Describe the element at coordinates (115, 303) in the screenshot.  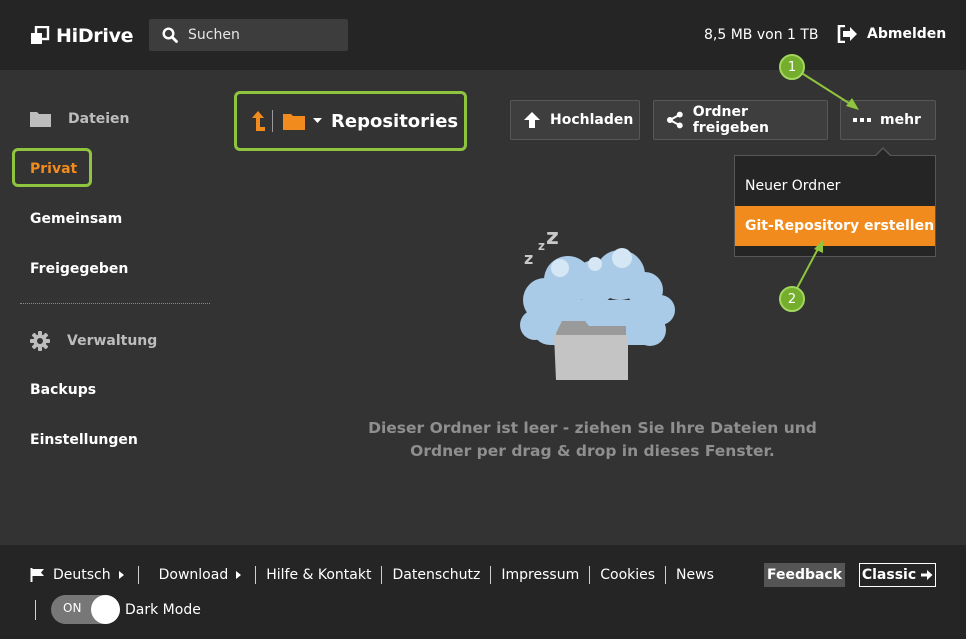
I see `sidebar-divider` at that location.